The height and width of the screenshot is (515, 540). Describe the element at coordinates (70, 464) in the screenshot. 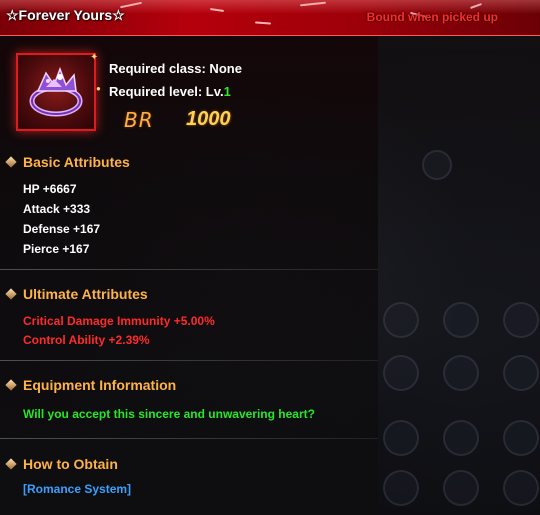

I see `how-to-obtain-title: How to Obtain` at that location.